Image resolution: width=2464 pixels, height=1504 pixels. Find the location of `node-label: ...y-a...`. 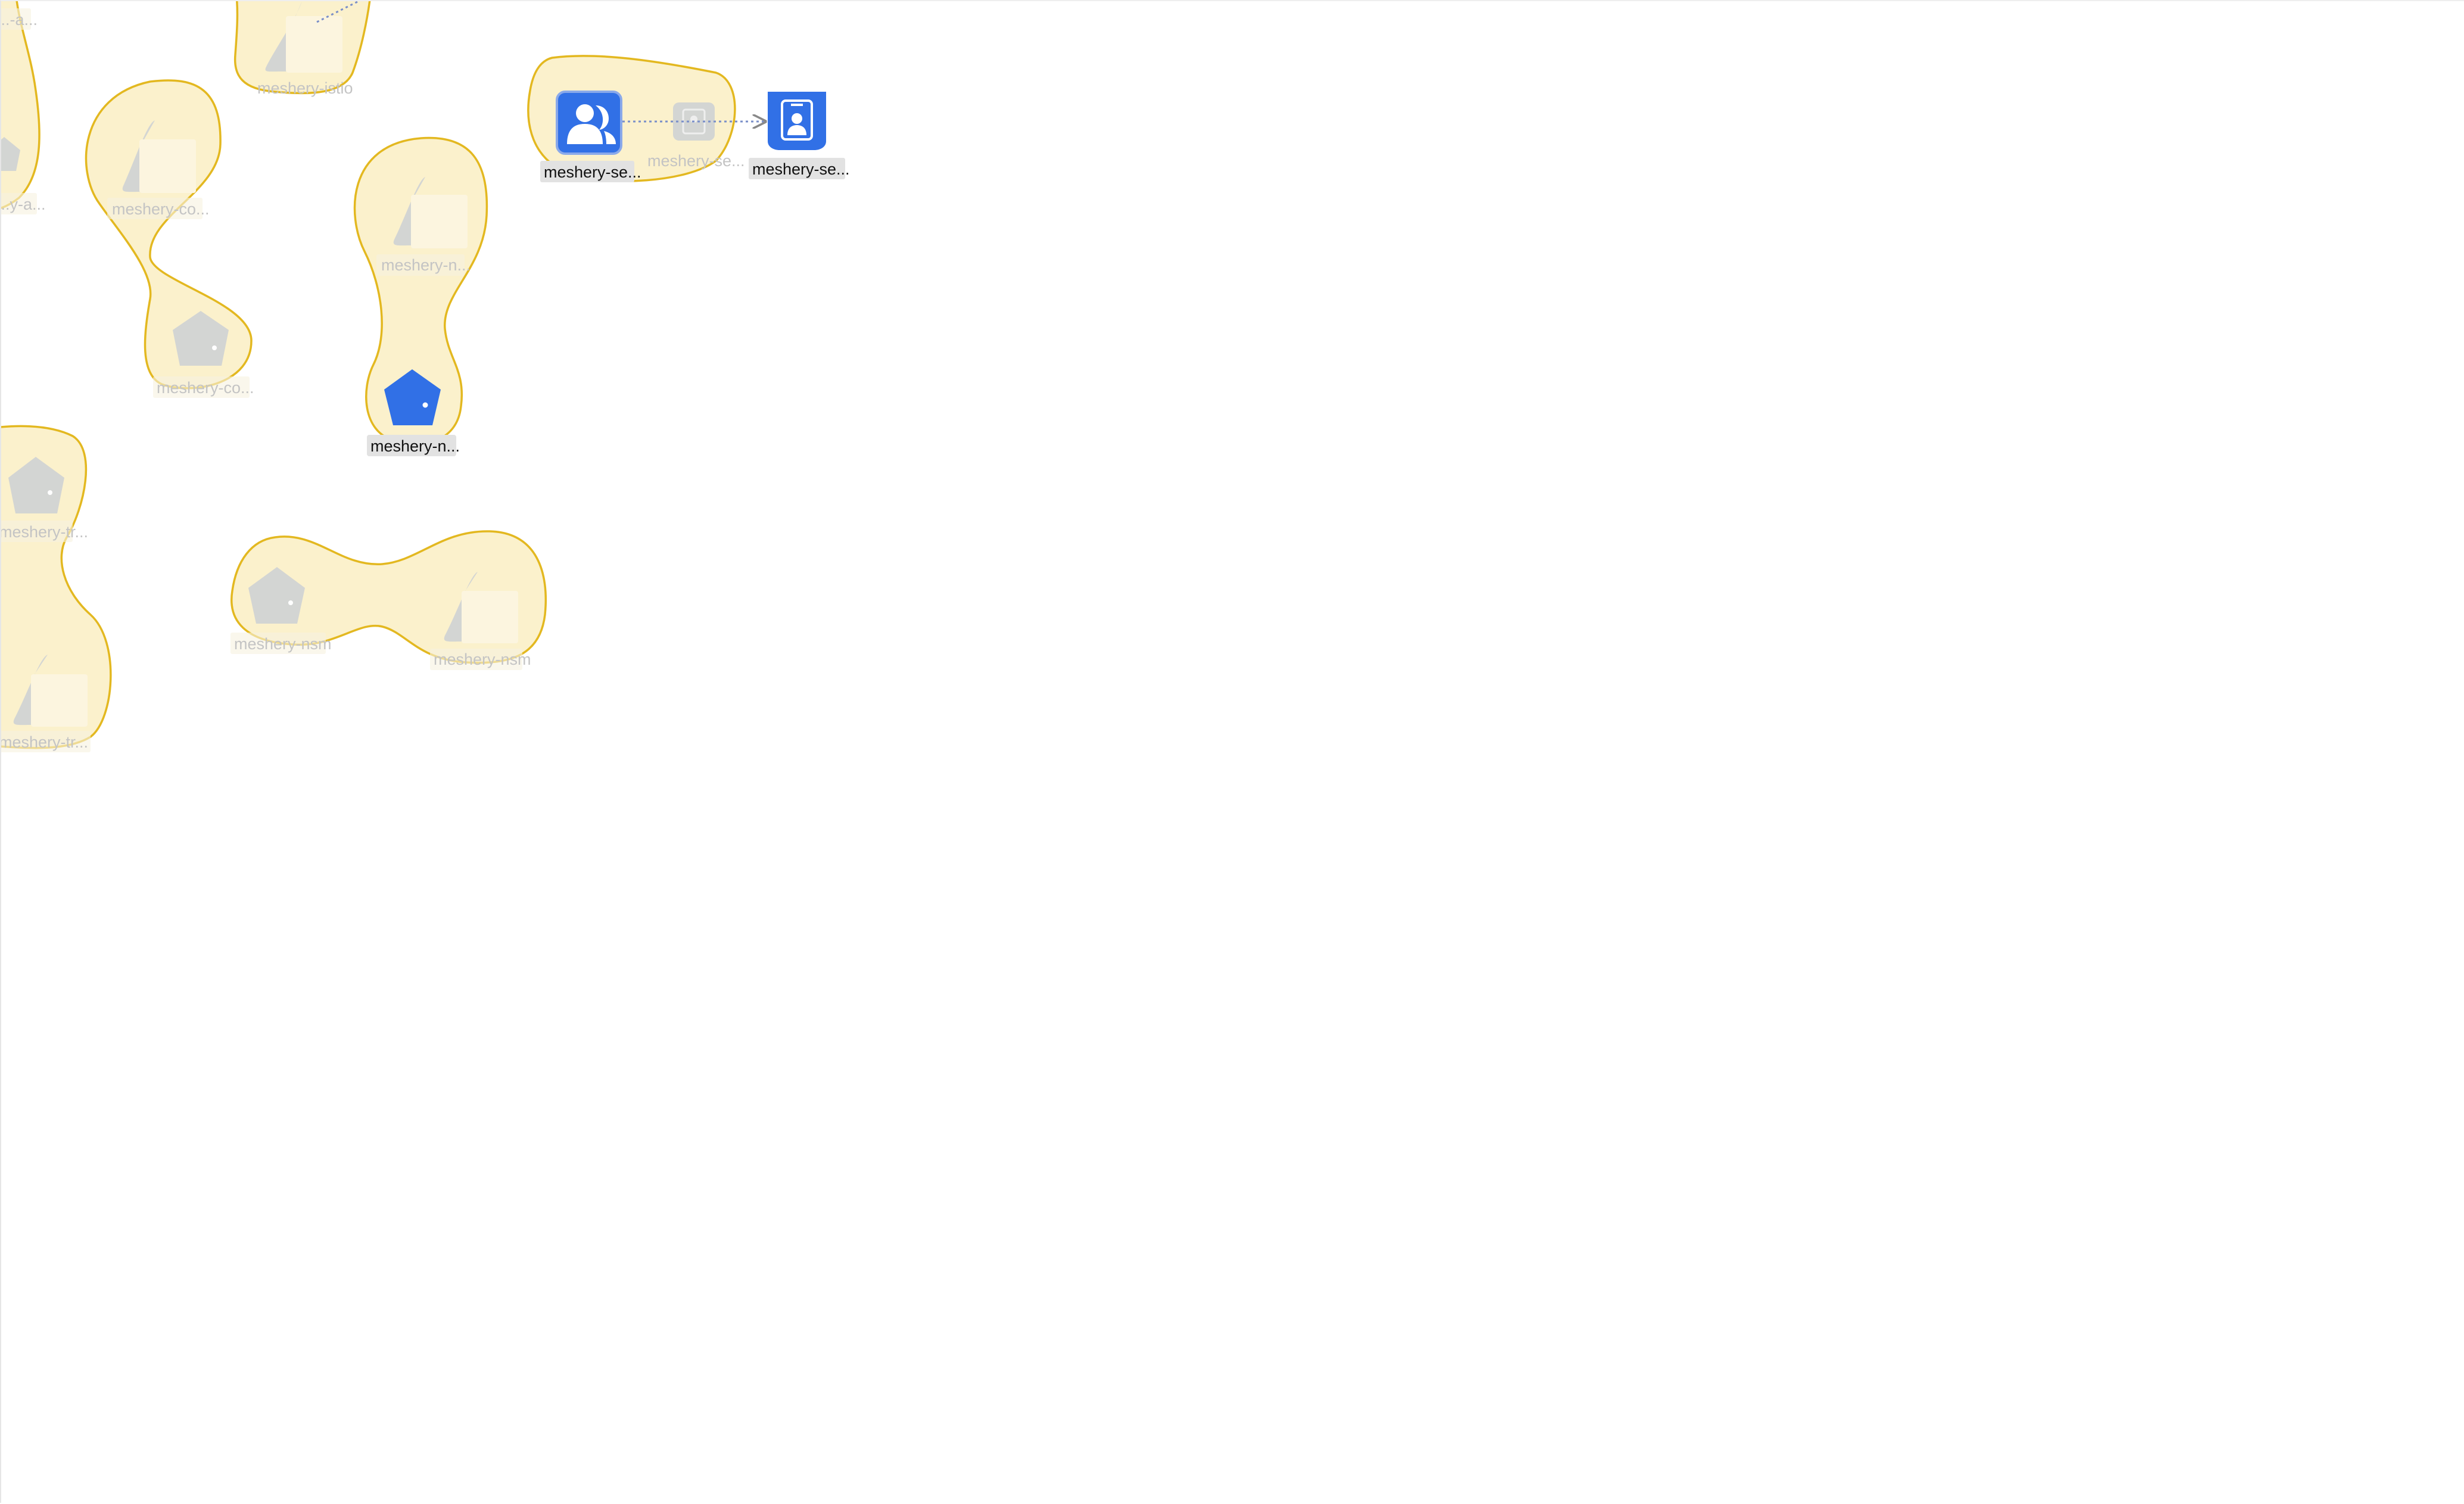

node-label: ...y-a... is located at coordinates (23, 204).